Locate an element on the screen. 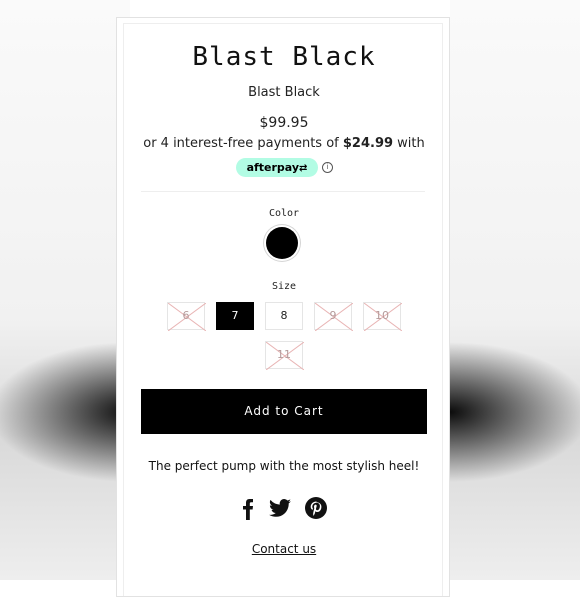 This screenshot has width=580, height=597. size-option-11: 11 is located at coordinates (284, 355).